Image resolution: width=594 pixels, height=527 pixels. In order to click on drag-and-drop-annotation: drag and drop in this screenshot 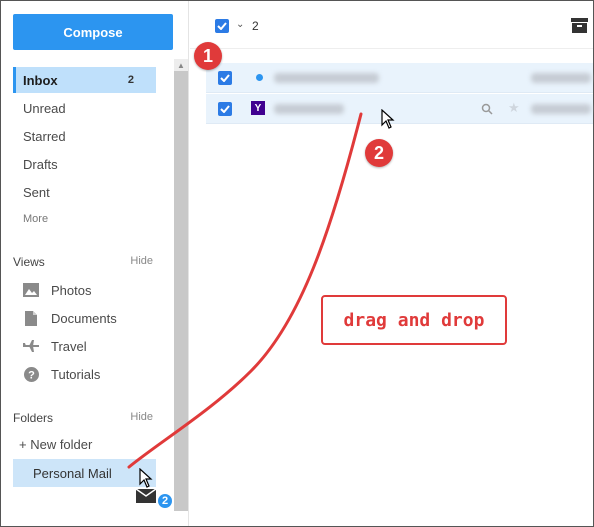, I will do `click(414, 320)`.